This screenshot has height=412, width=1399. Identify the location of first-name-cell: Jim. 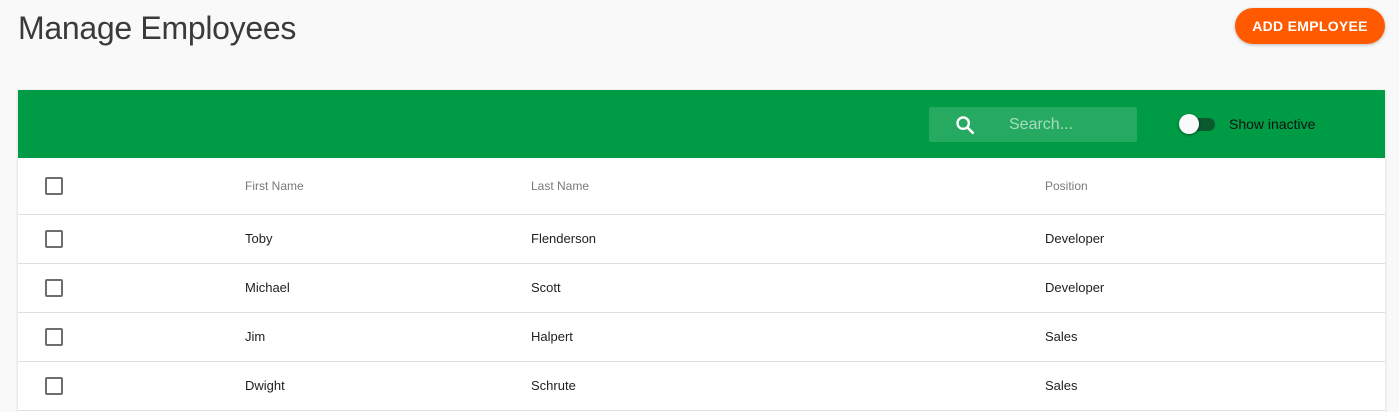
(255, 336).